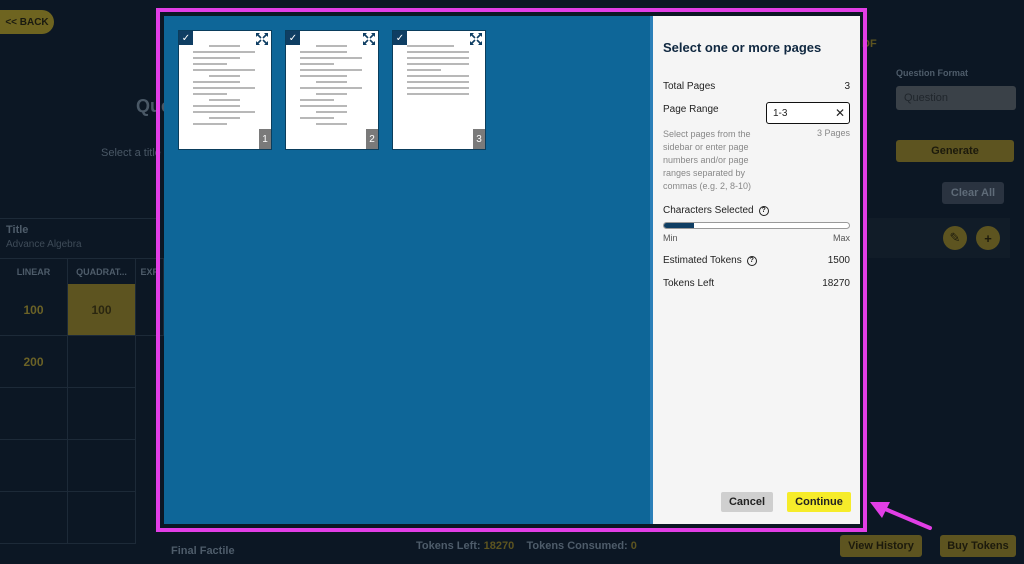 The width and height of the screenshot is (1024, 564). Describe the element at coordinates (689, 86) in the screenshot. I see `total-pages-label: Total Pages` at that location.